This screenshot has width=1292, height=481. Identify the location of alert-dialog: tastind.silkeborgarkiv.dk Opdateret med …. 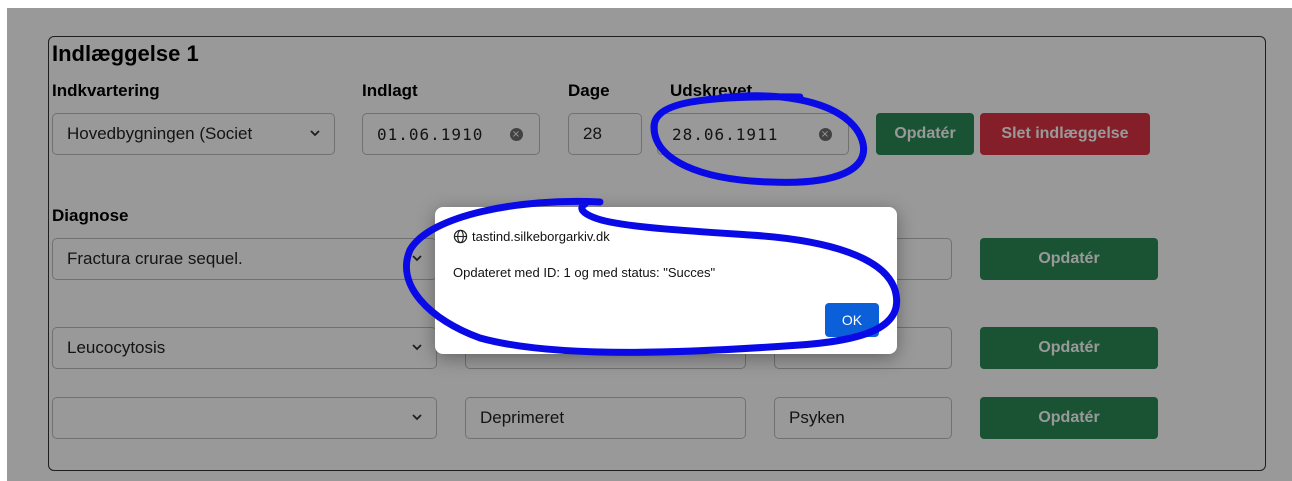
(666, 280).